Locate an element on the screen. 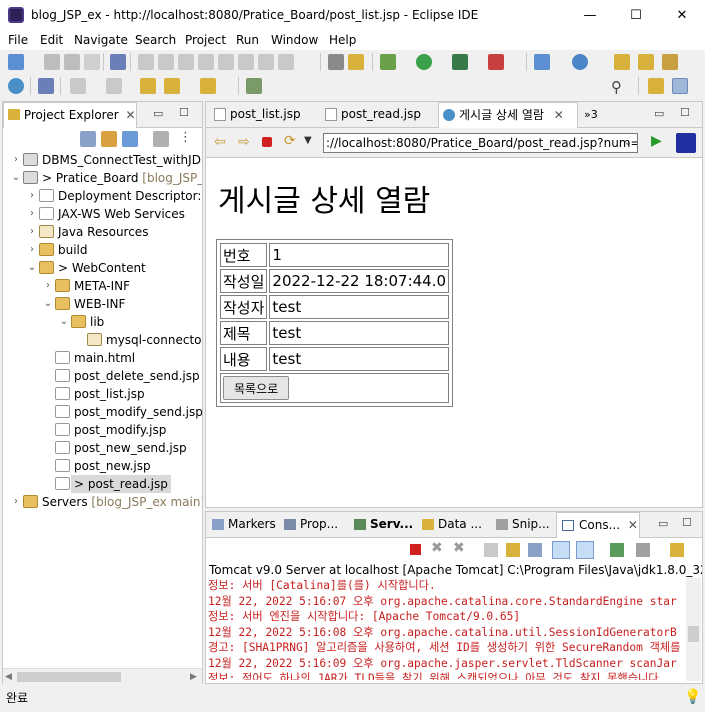 Image resolution: width=705 pixels, height=712 pixels. java-ee-perspective-icon is located at coordinates (680, 86).